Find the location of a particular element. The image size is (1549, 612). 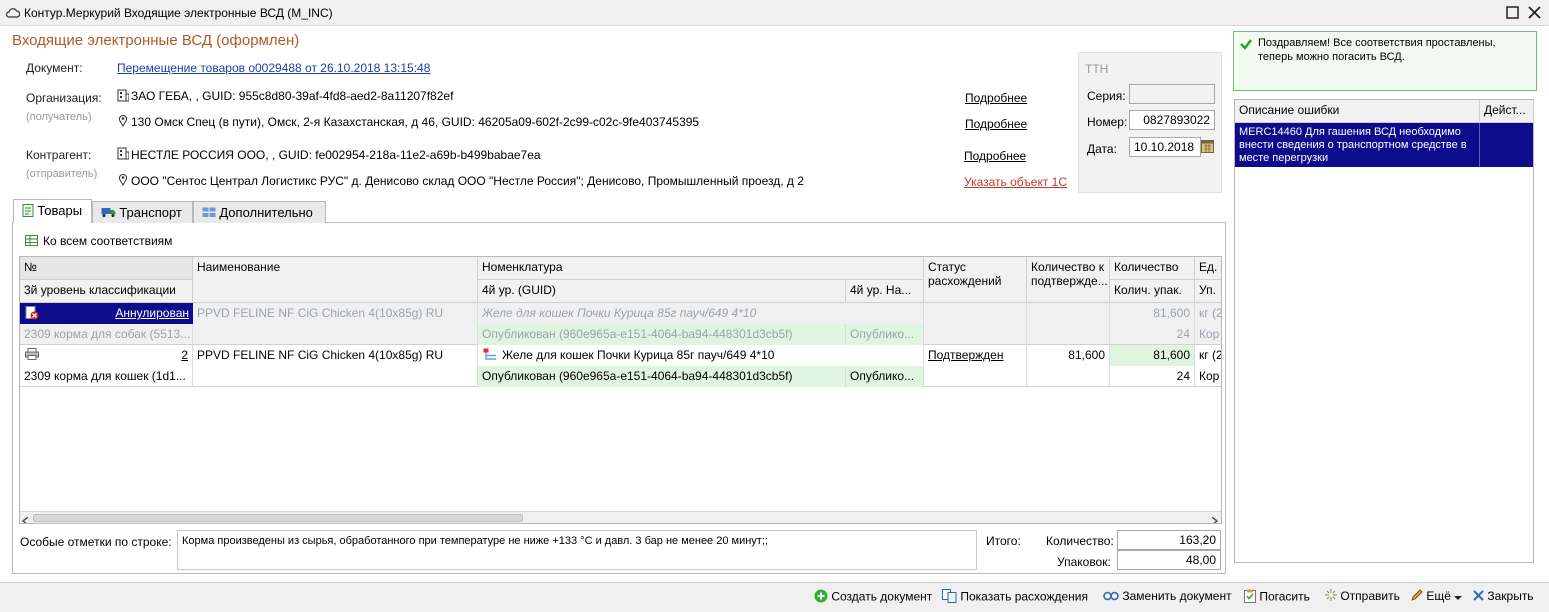

row-num: 2 is located at coordinates (116, 355).